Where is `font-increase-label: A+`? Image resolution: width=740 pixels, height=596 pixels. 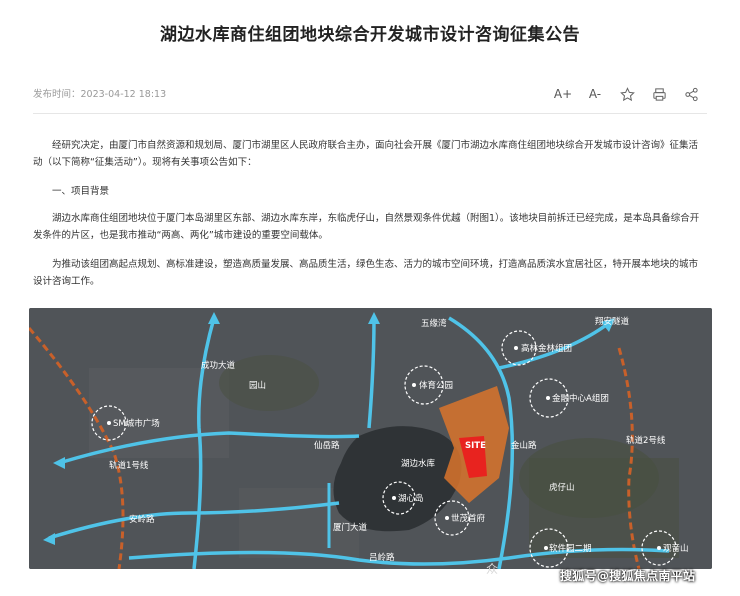
font-increase-label: A+ is located at coordinates (563, 94).